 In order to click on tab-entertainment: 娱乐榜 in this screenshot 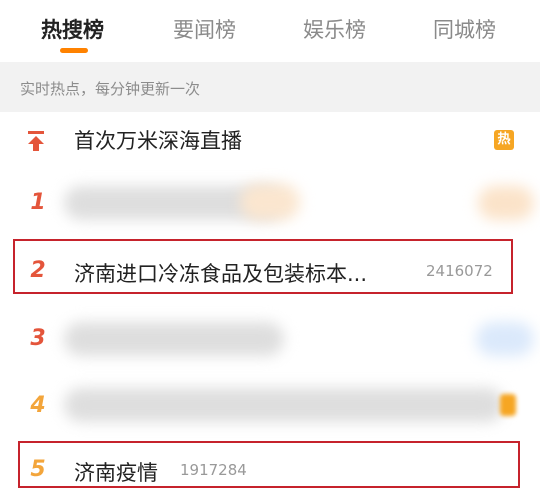, I will do `click(334, 29)`.